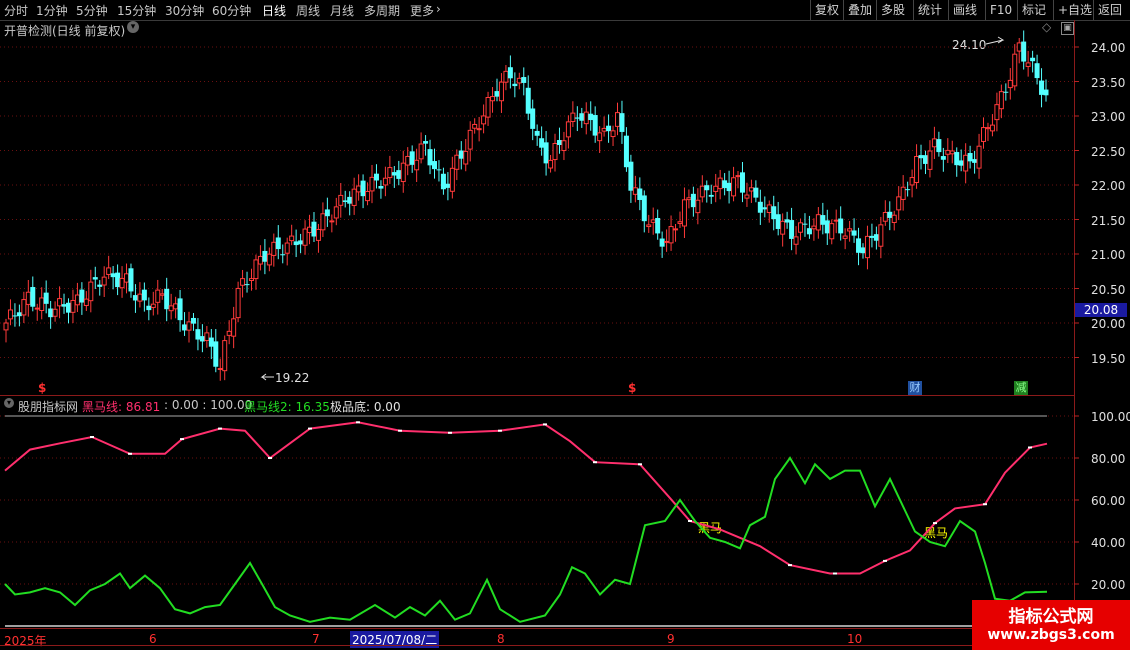  I want to click on statistics-button: 统计, so click(929, 10).